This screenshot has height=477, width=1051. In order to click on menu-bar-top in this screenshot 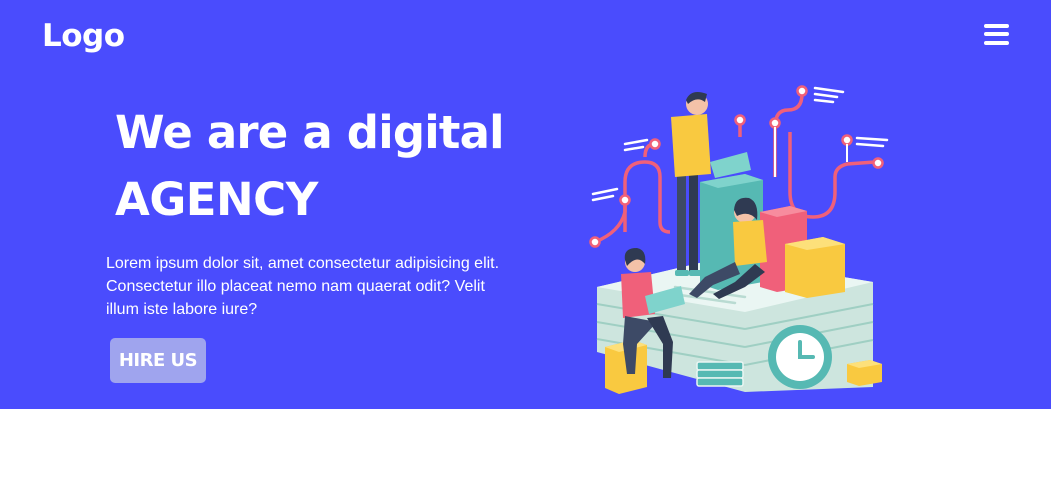, I will do `click(996, 26)`.